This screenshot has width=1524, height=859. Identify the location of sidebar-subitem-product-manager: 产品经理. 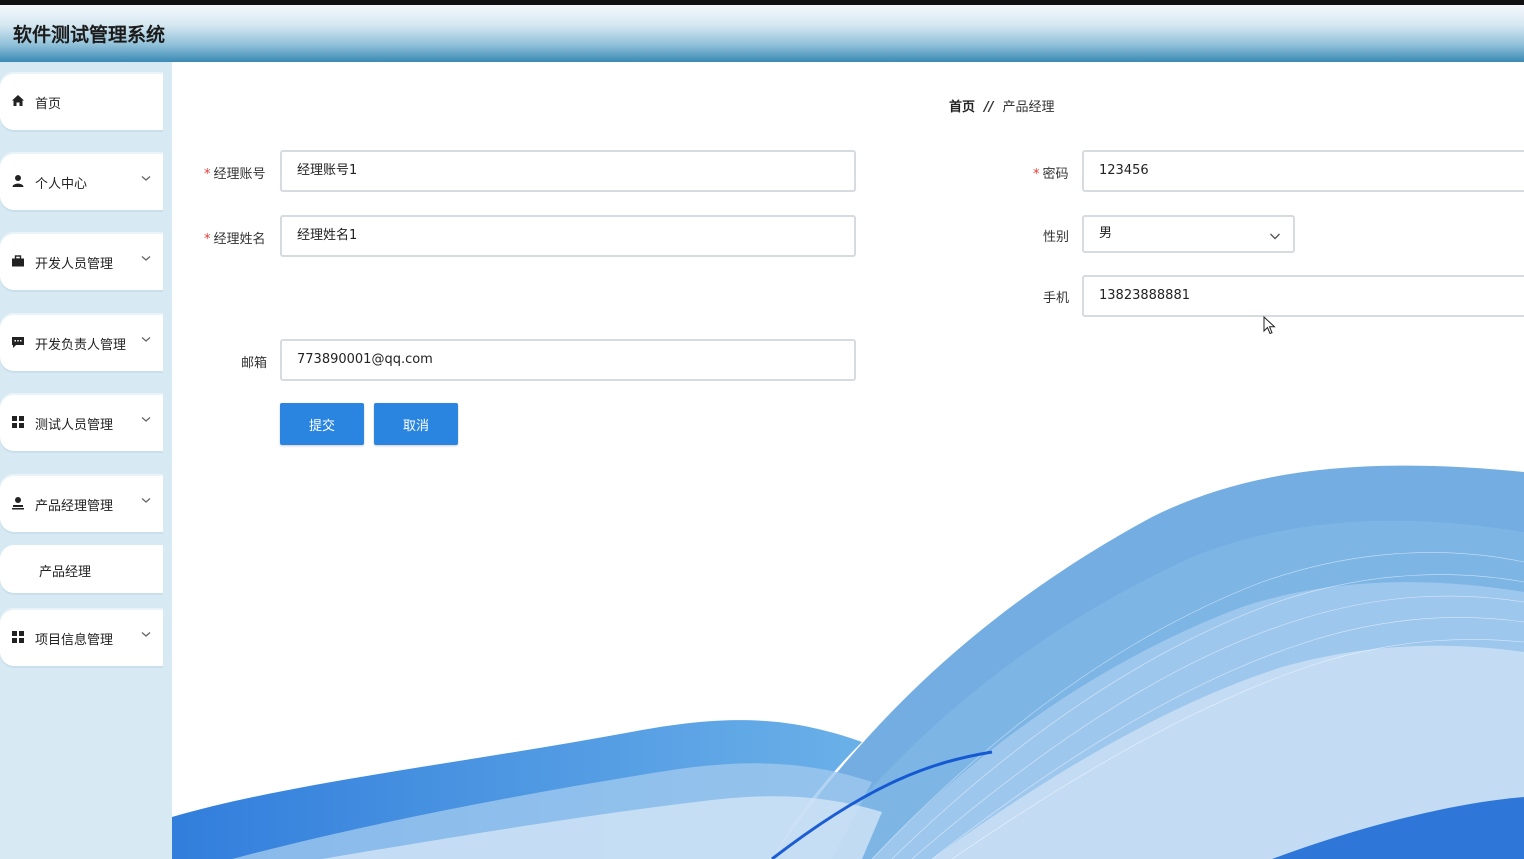
(81, 569).